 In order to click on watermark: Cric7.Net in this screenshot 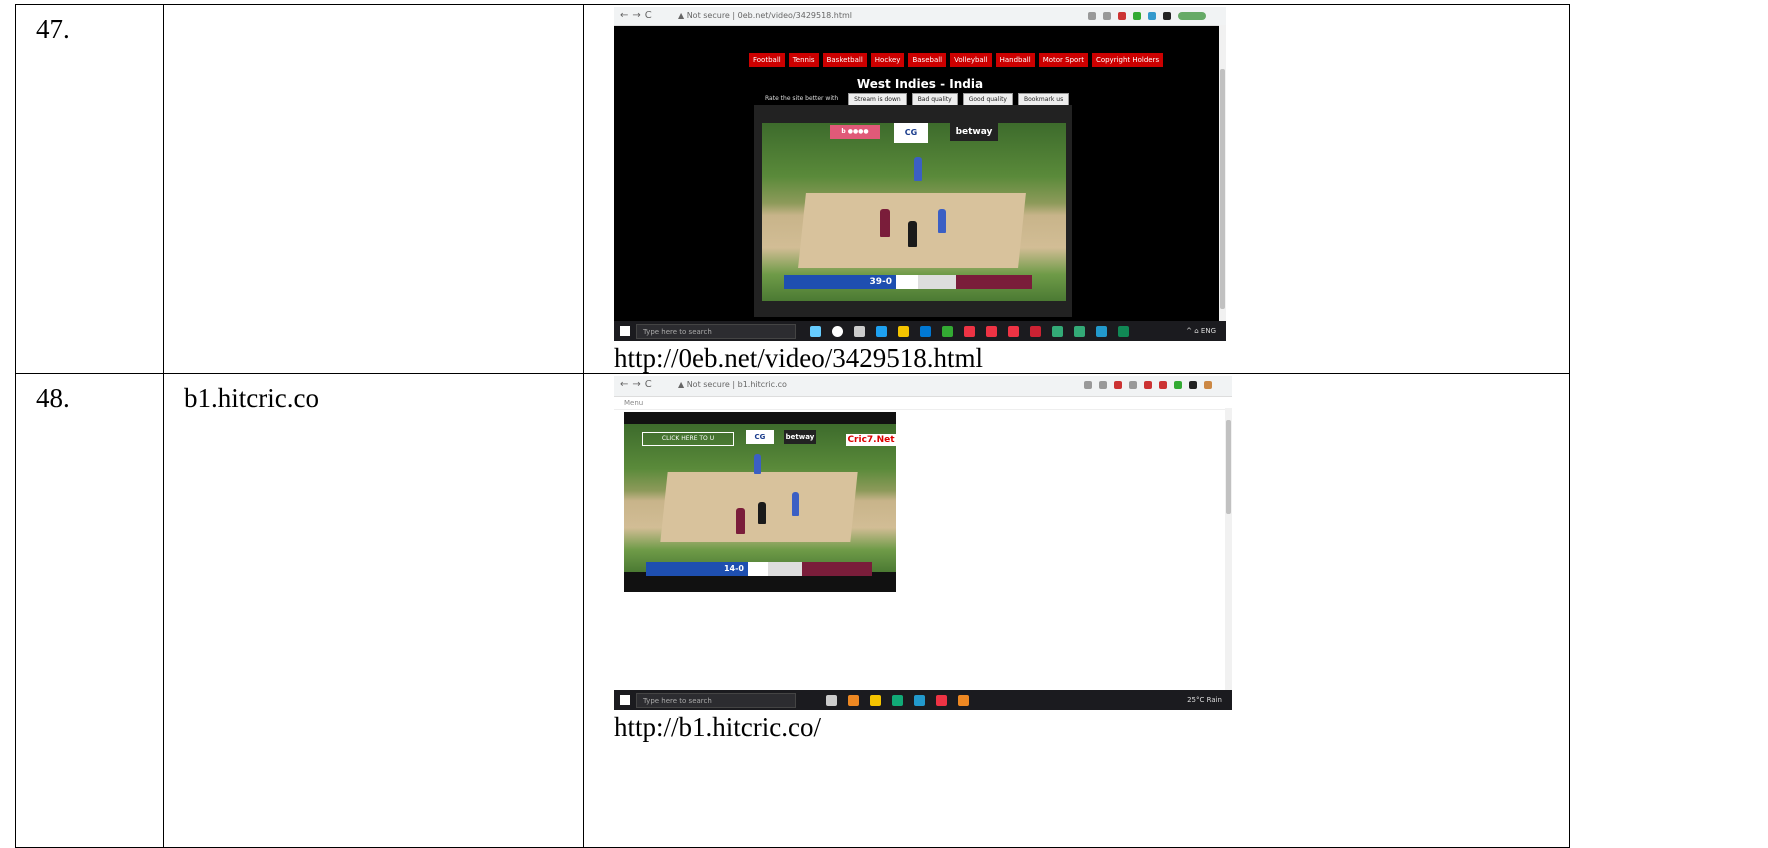, I will do `click(871, 440)`.